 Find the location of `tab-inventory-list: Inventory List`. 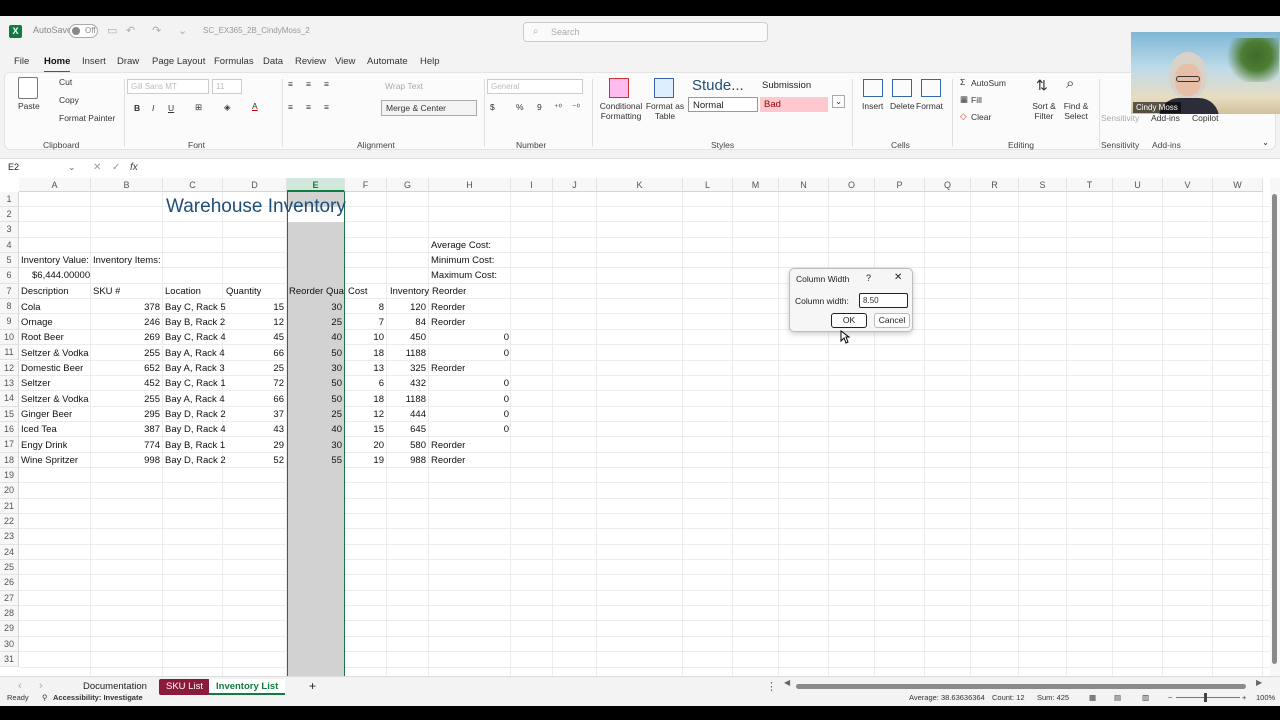

tab-inventory-list: Inventory List is located at coordinates (247, 687).